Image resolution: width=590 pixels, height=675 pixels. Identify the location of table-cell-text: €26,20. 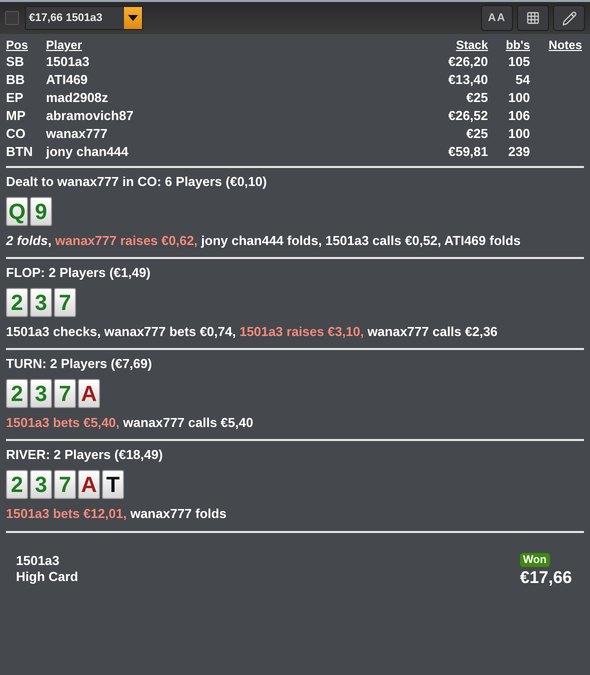
(467, 62).